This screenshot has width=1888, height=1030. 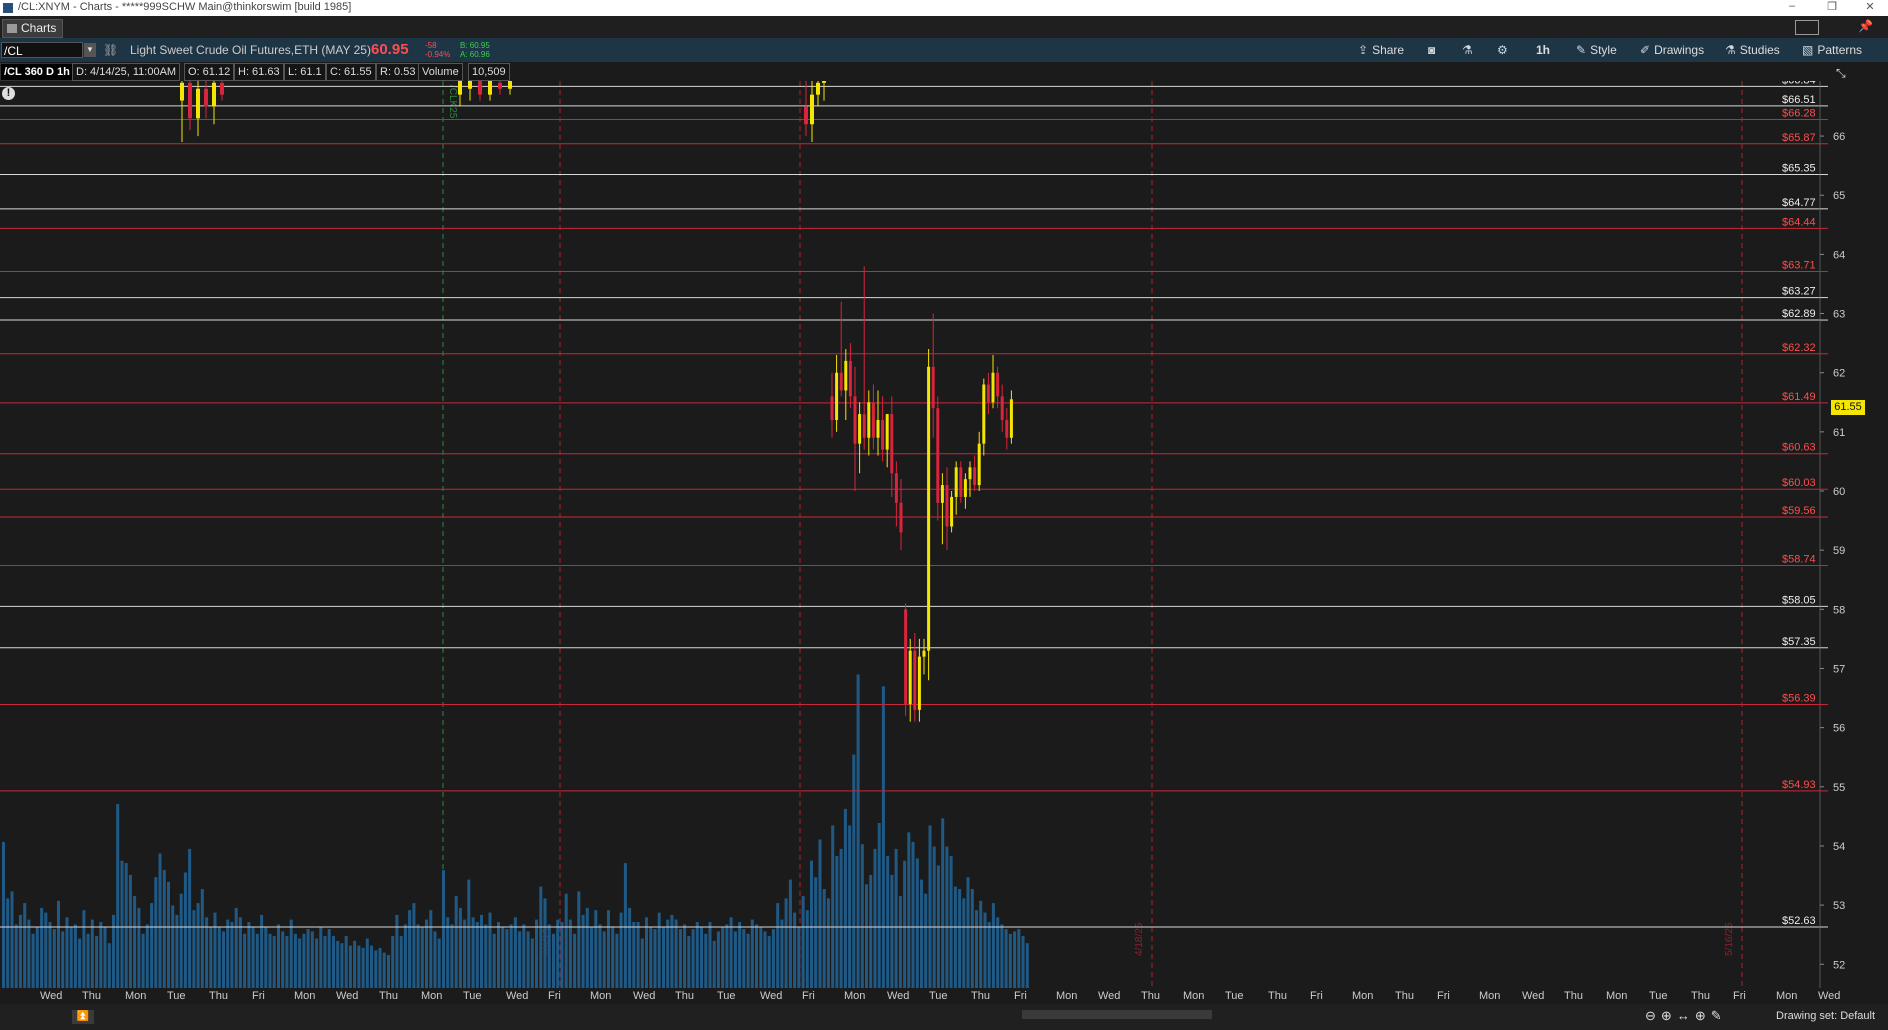 What do you see at coordinates (475, 50) in the screenshot?
I see `bid-ask-block: B: 60.95 A: 60.96` at bounding box center [475, 50].